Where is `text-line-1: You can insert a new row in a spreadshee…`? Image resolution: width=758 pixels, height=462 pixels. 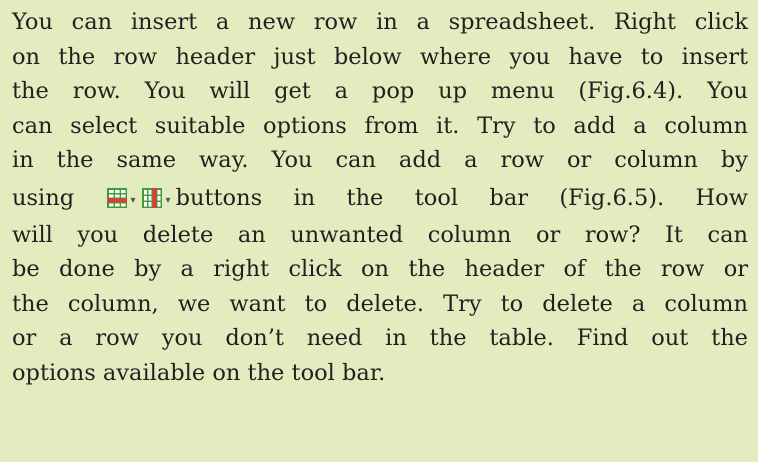 text-line-1: You can insert a new row in a spreadshee… is located at coordinates (380, 22).